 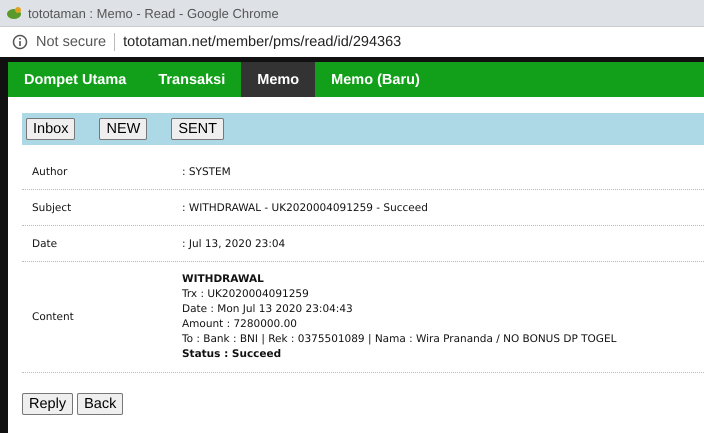 What do you see at coordinates (123, 129) in the screenshot?
I see `toolbar-button: NEW` at bounding box center [123, 129].